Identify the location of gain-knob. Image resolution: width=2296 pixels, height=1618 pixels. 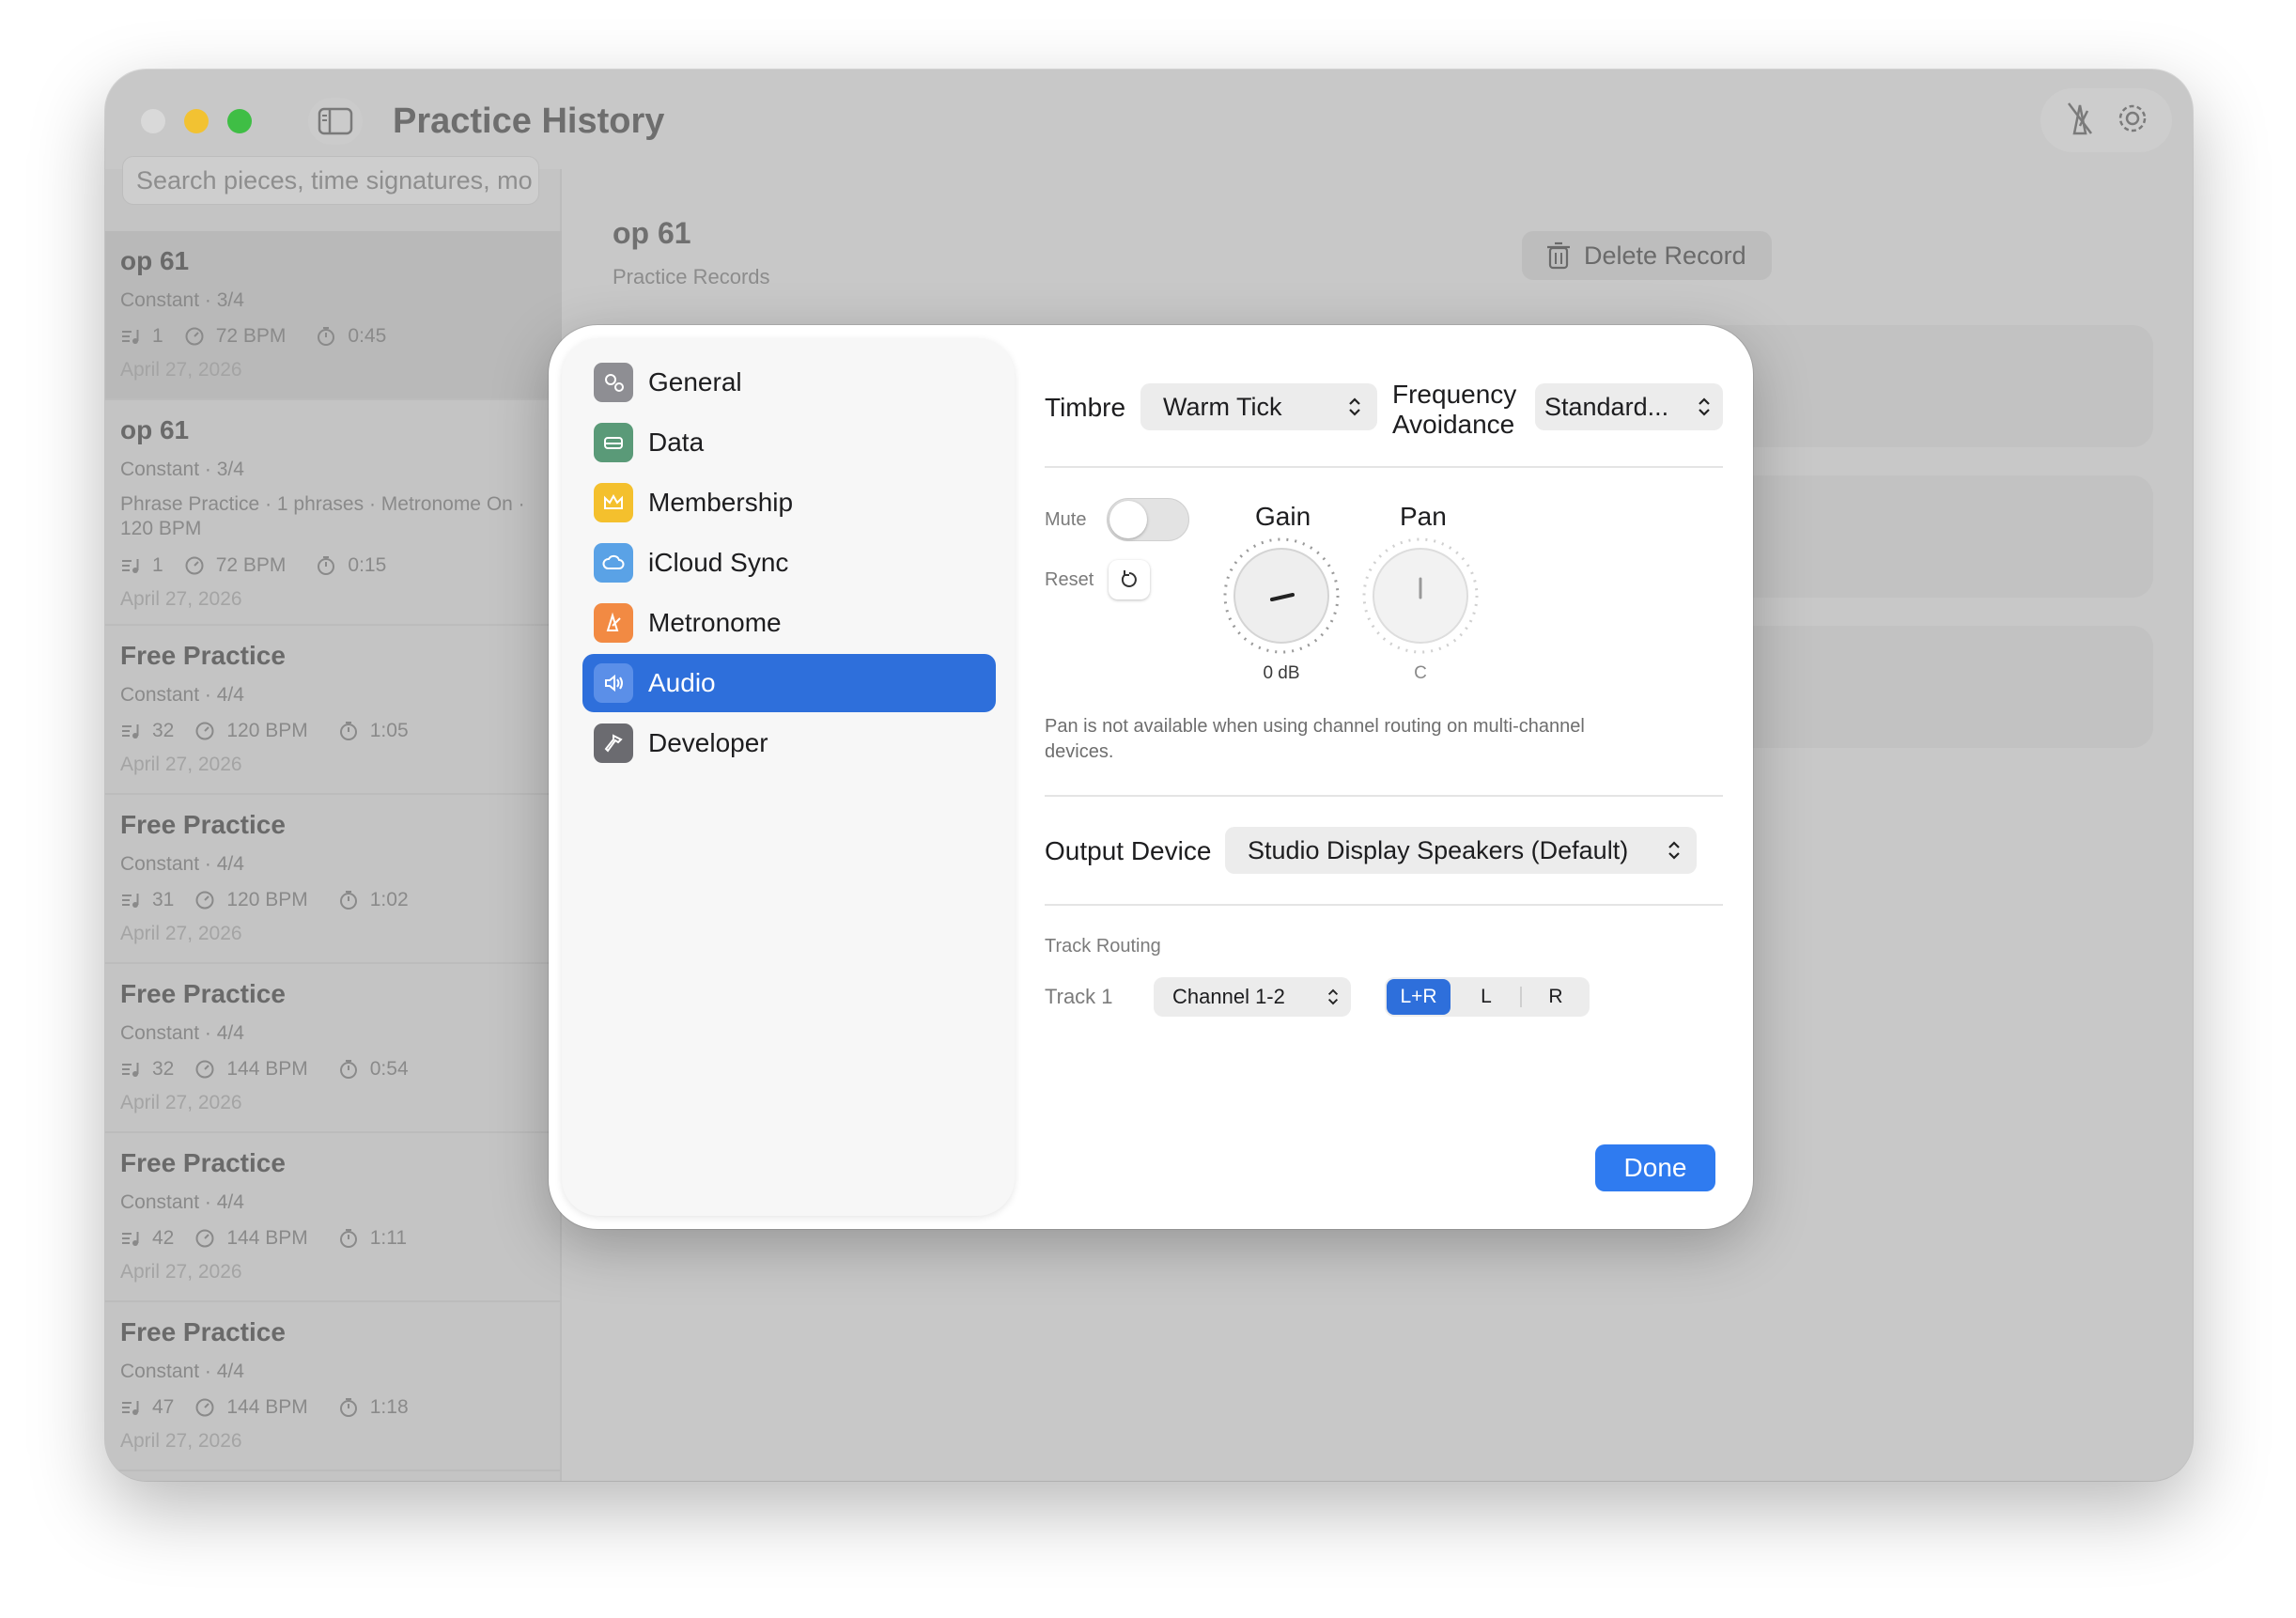
(1281, 598).